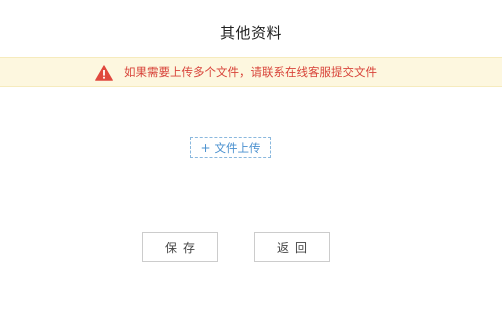  I want to click on save-button: 保存, so click(180, 247).